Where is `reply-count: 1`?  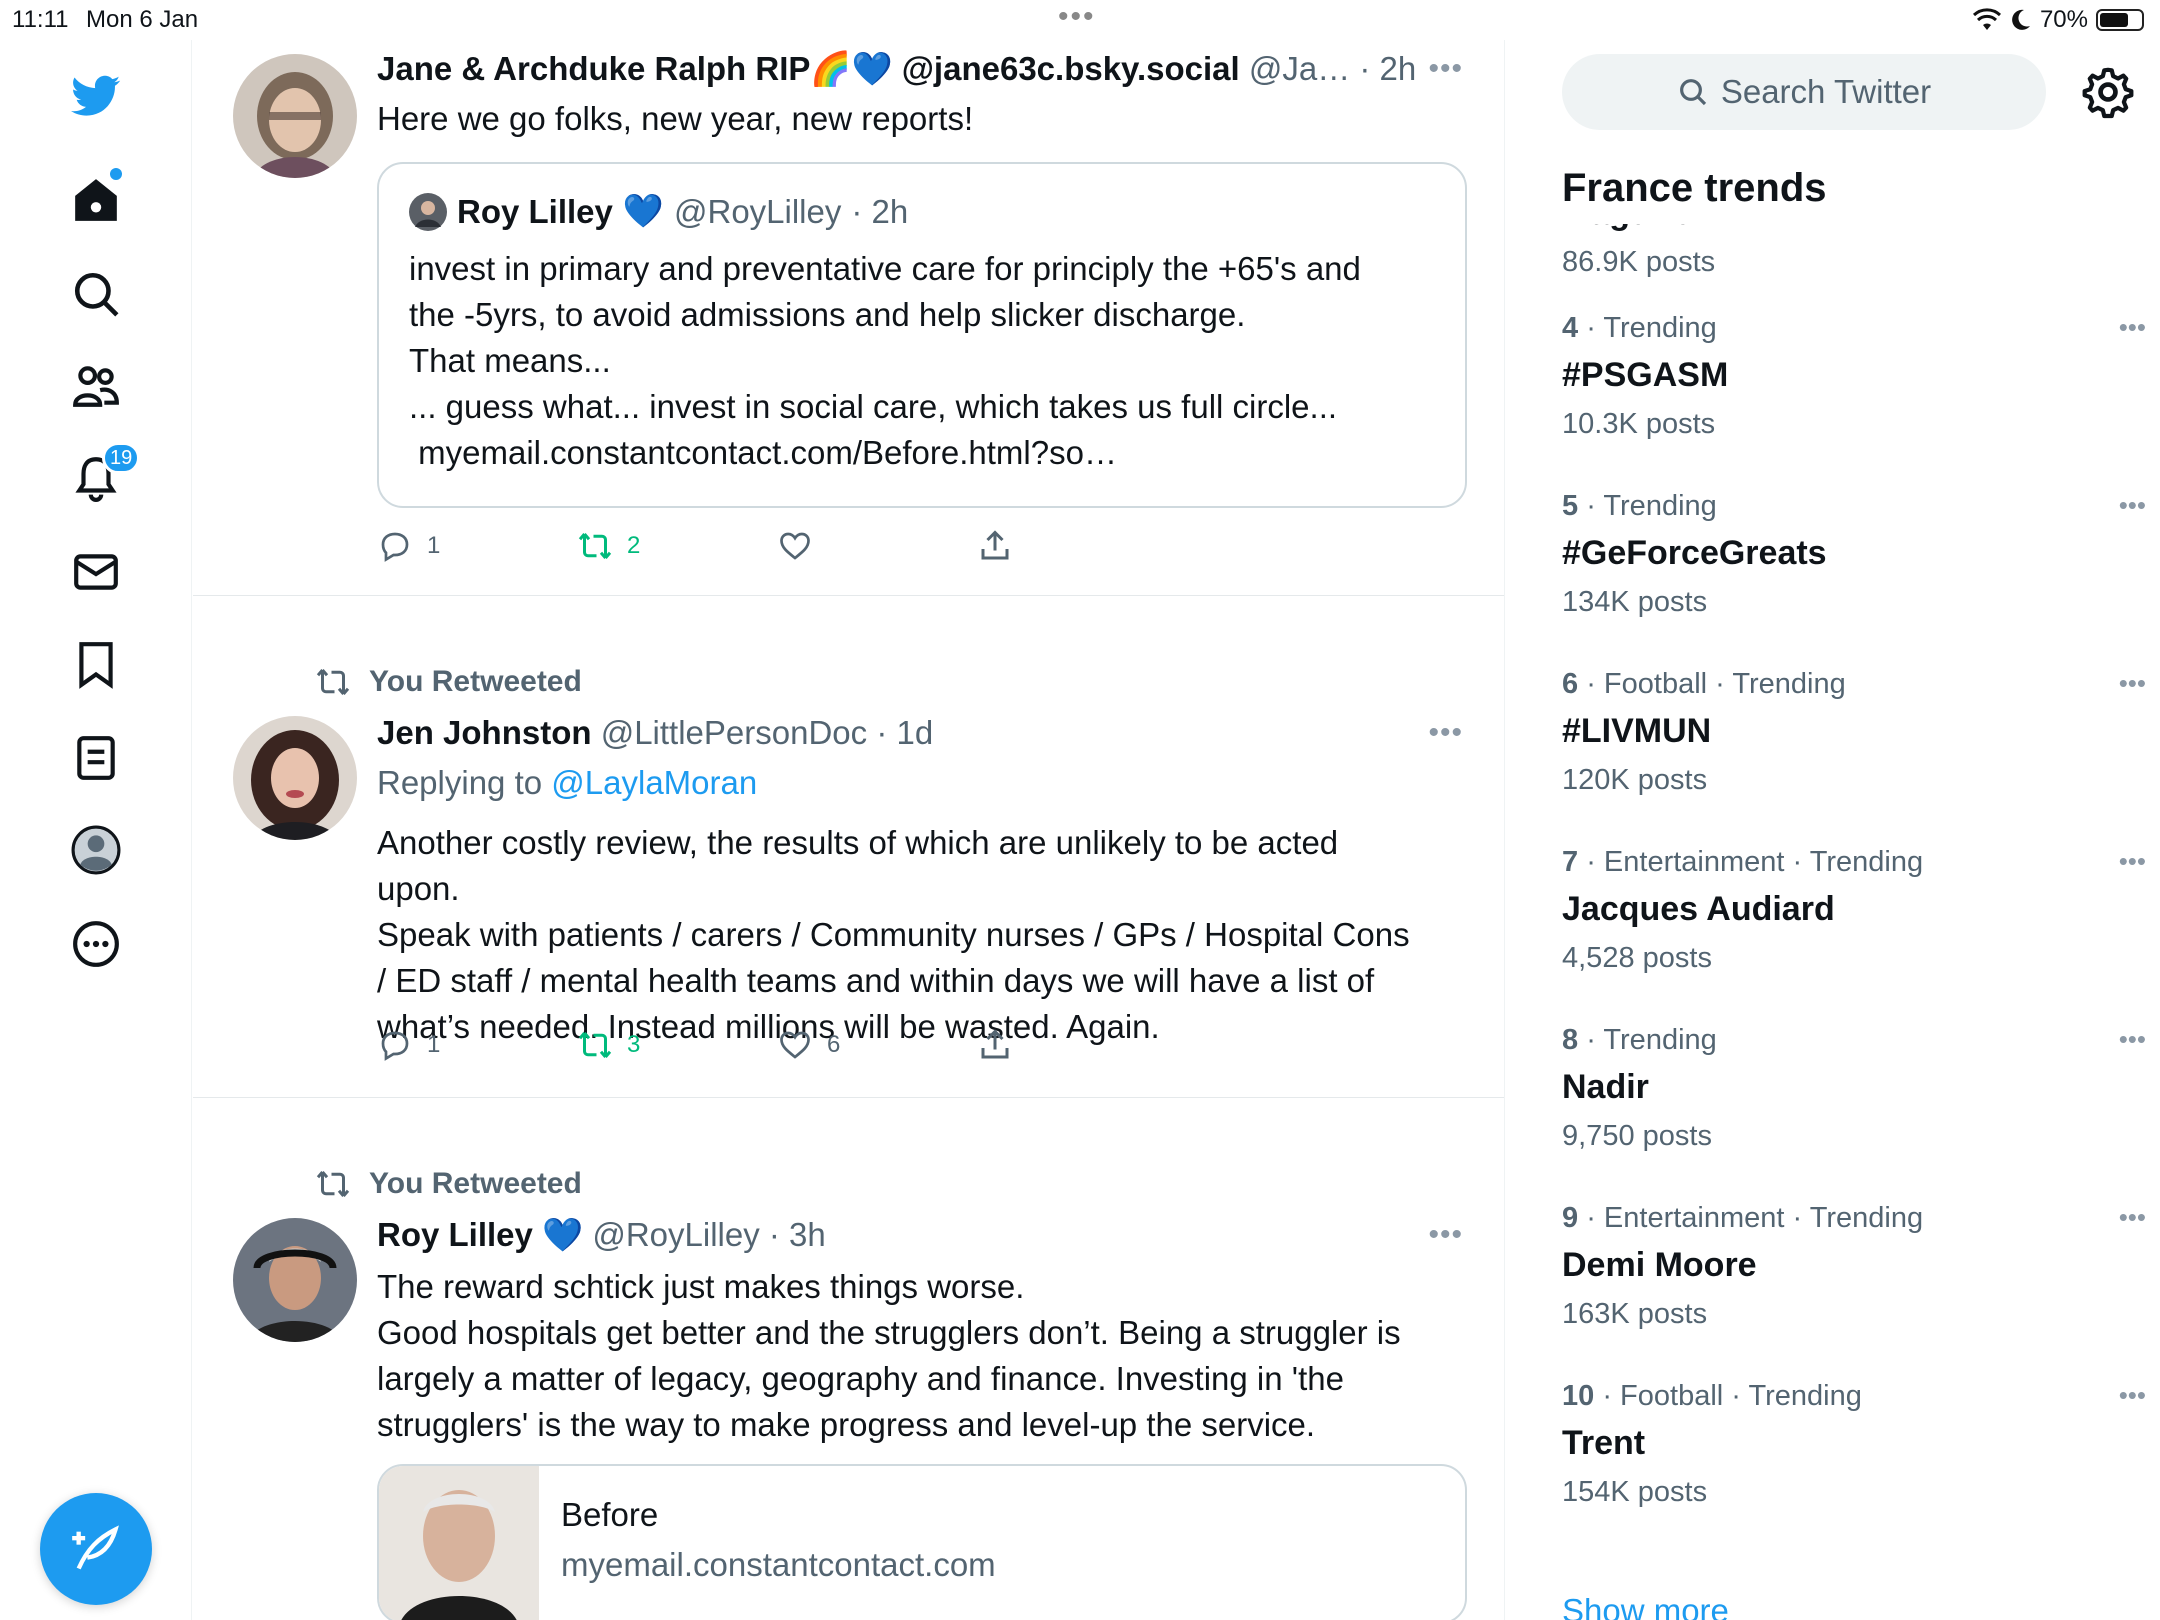
reply-count: 1 is located at coordinates (434, 1044).